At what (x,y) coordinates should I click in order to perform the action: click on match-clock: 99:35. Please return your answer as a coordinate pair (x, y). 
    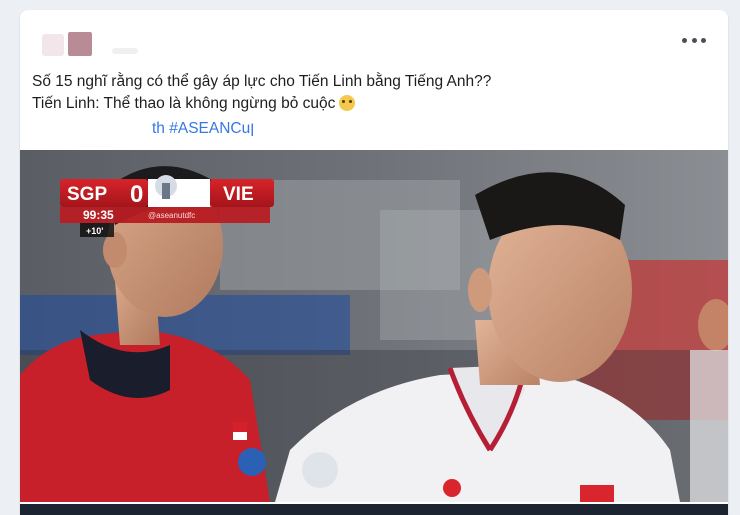
    Looking at the image, I should click on (98, 215).